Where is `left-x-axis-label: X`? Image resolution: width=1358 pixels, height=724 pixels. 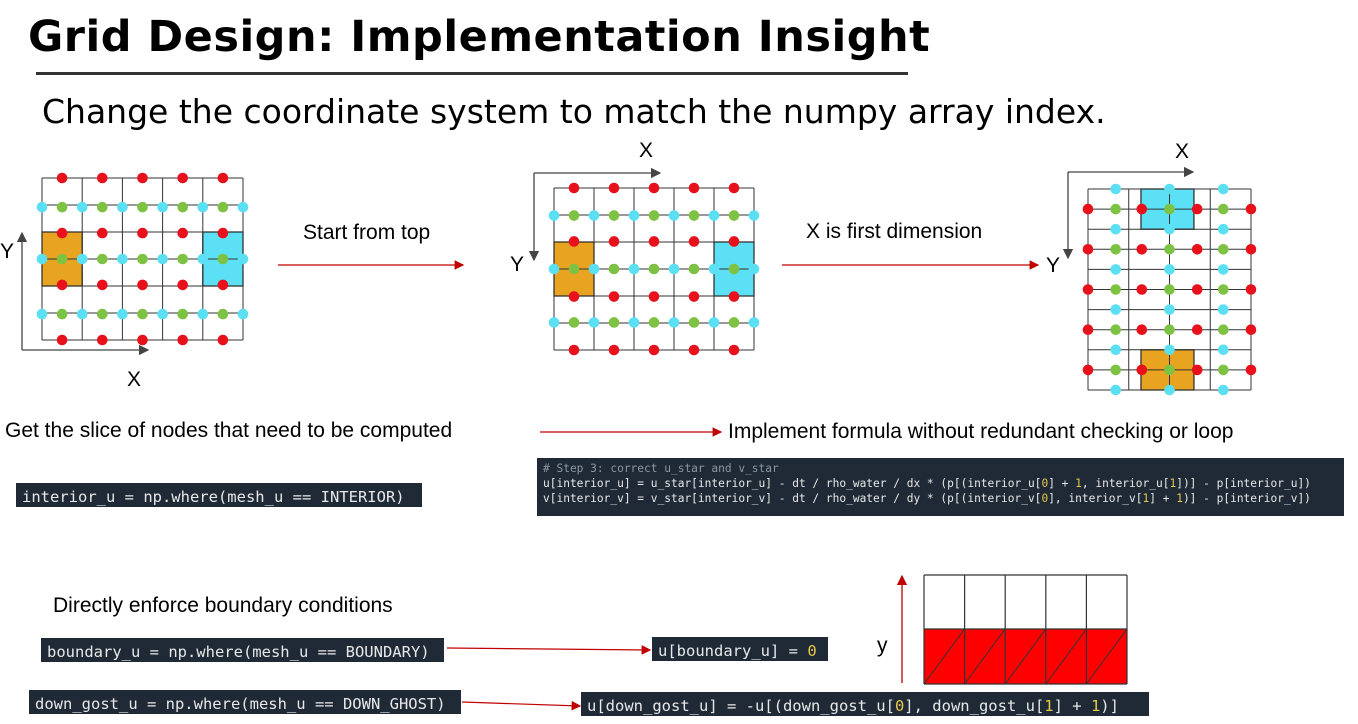 left-x-axis-label: X is located at coordinates (134, 379).